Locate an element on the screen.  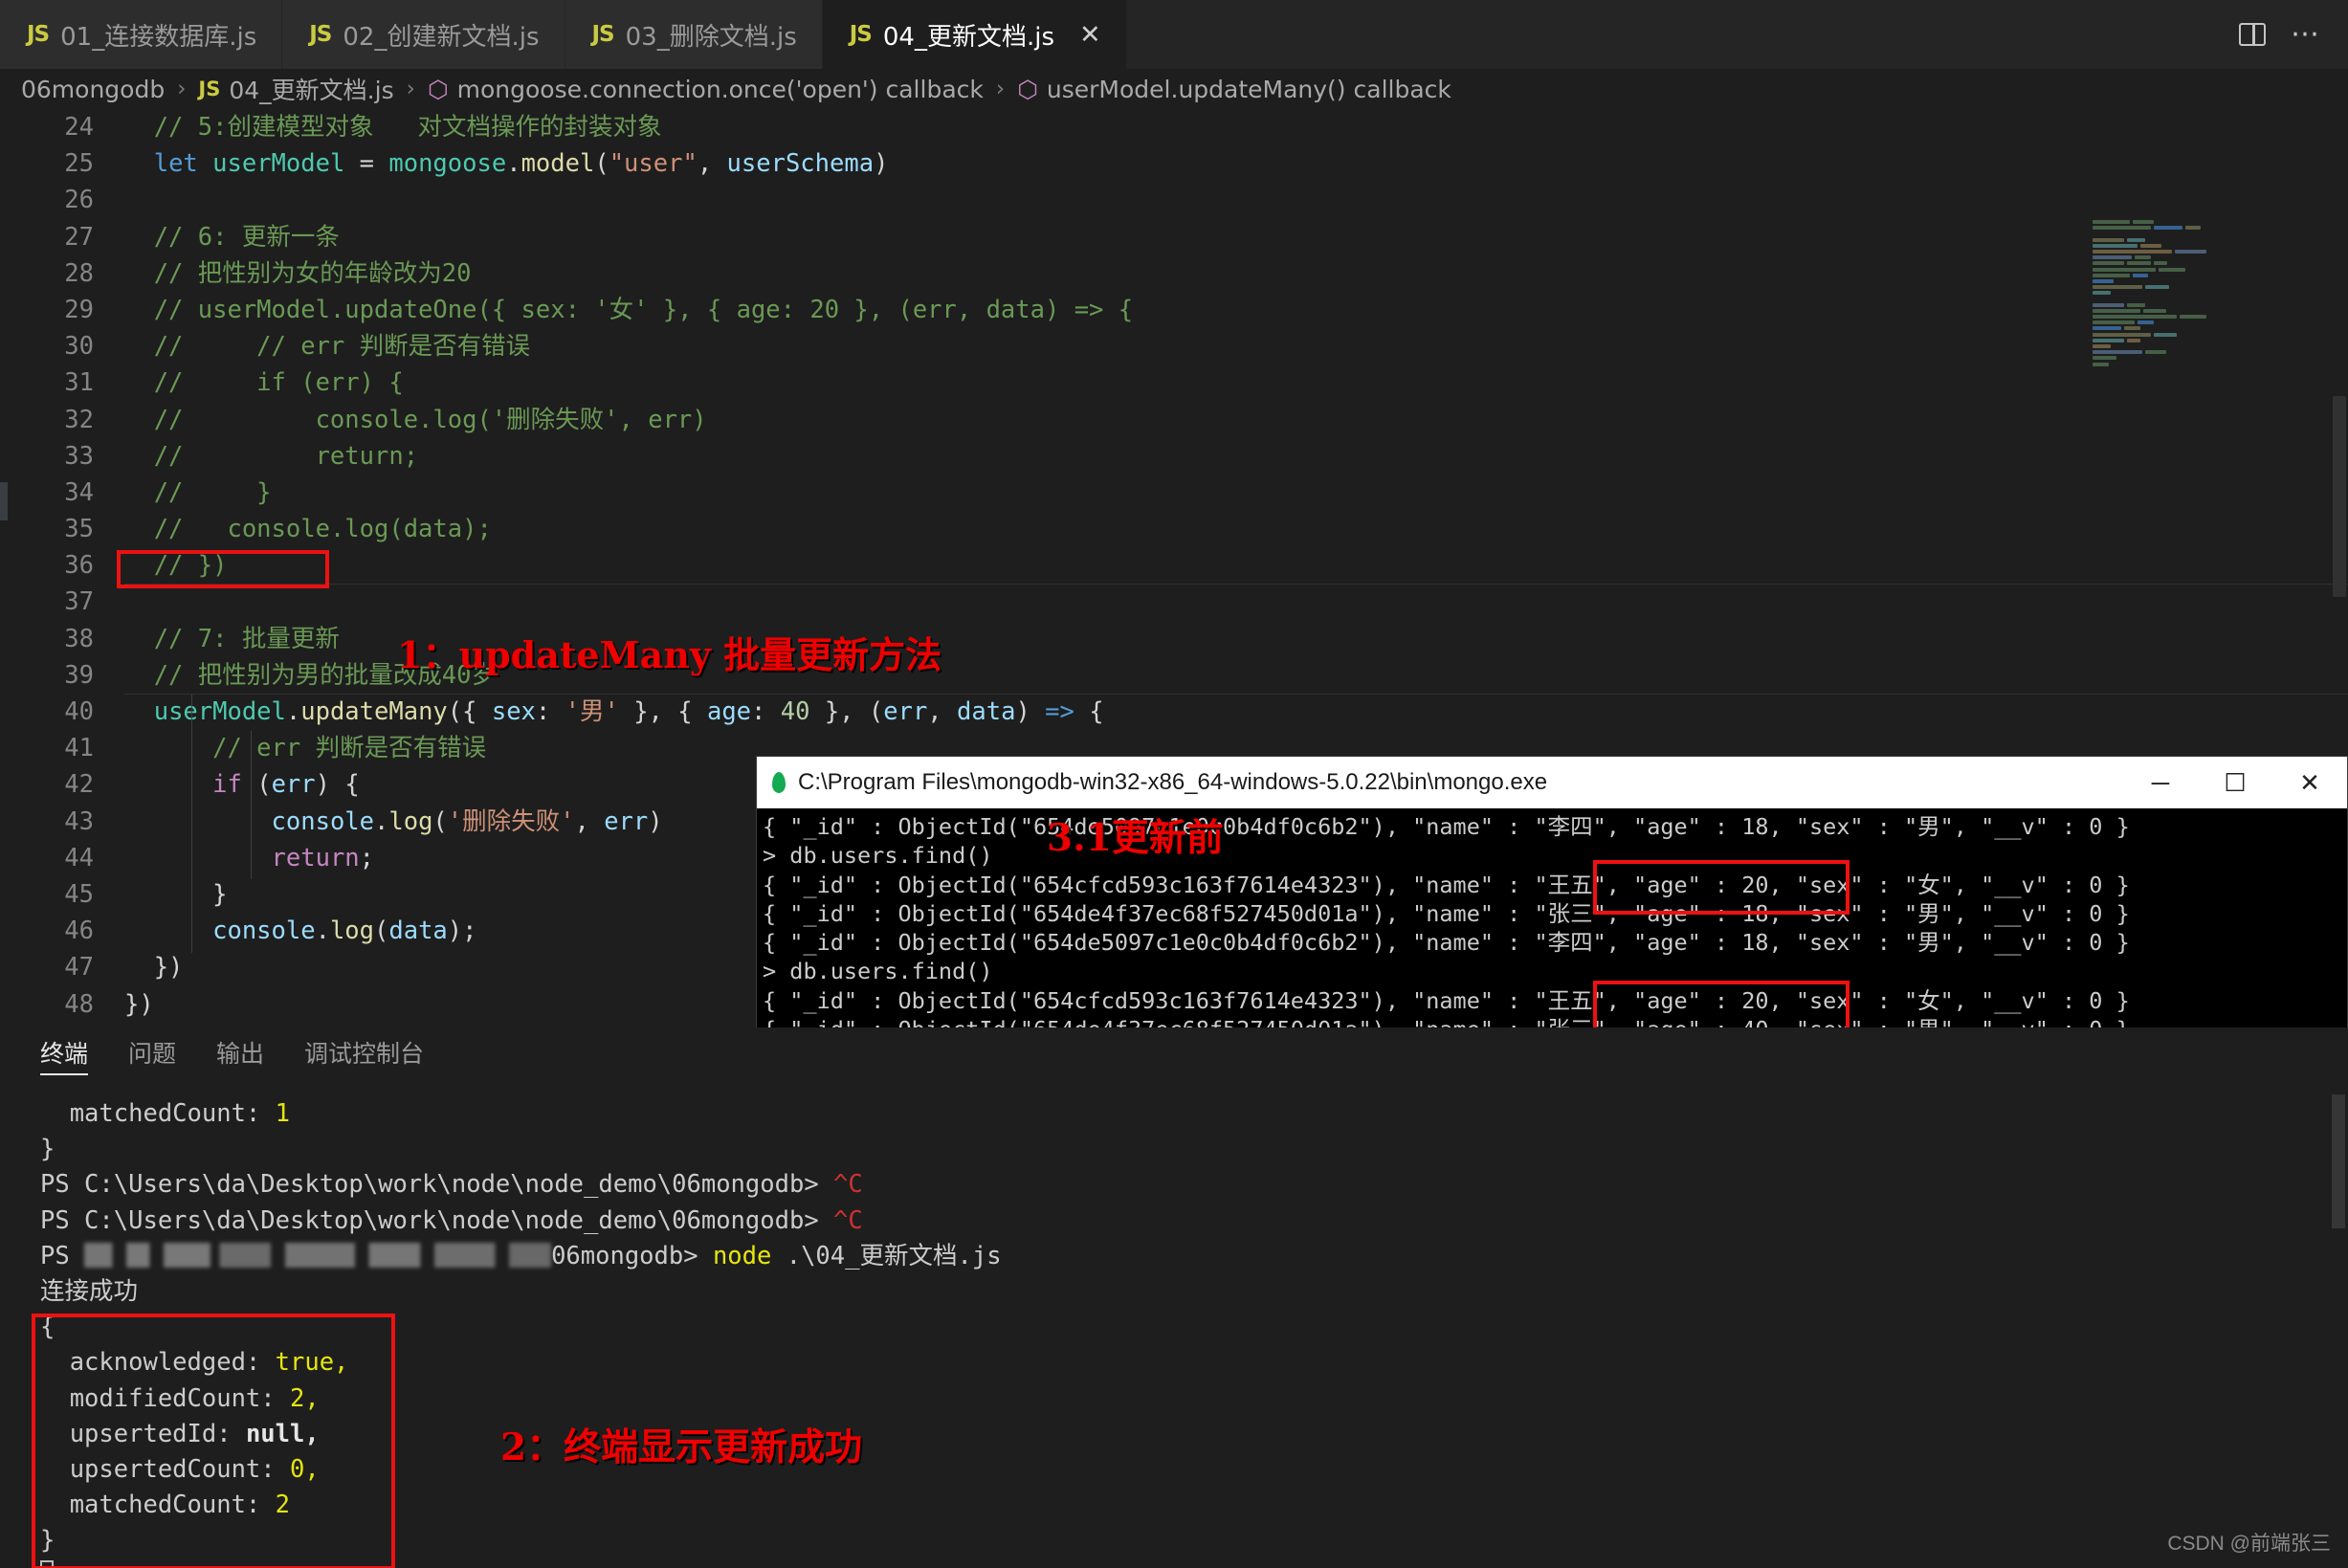
line-text: // if (err) { is located at coordinates (264, 383).